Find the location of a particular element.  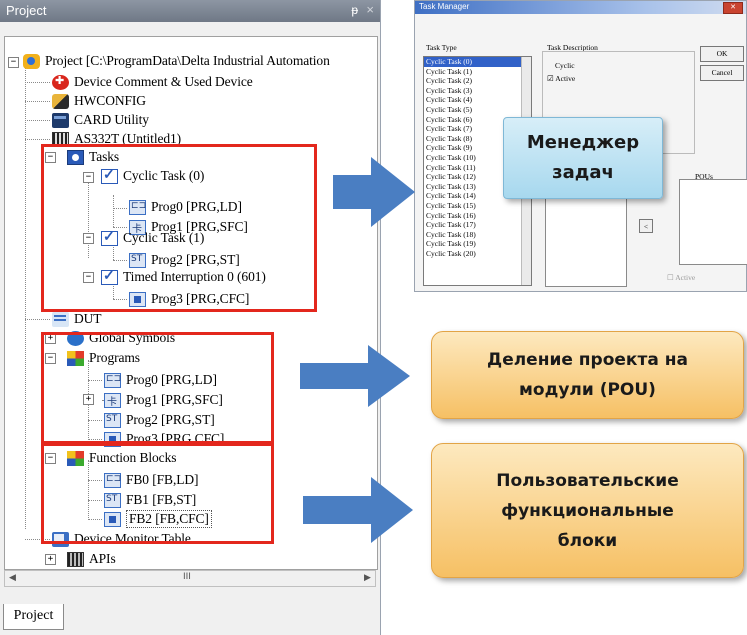

scroll-left-icon: ◀ is located at coordinates (12, 578).